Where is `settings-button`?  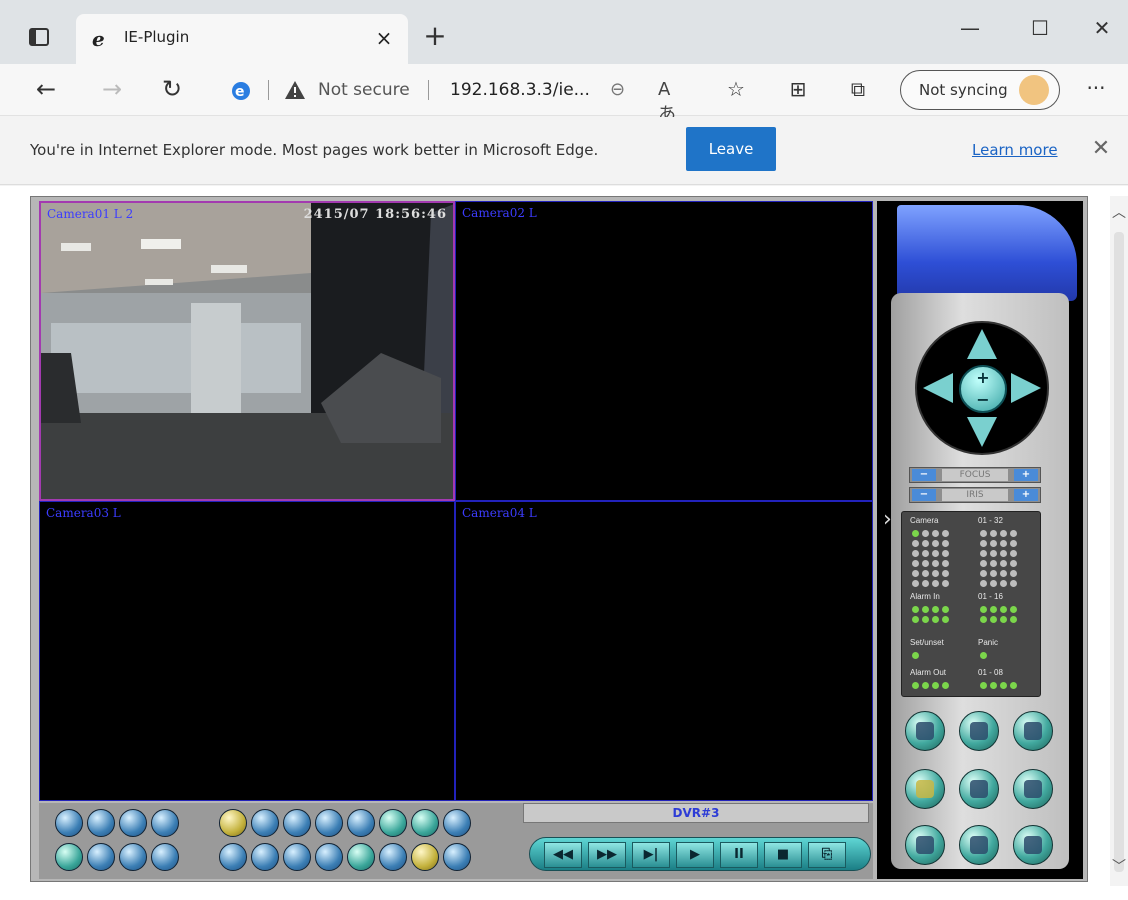 settings-button is located at coordinates (361, 857).